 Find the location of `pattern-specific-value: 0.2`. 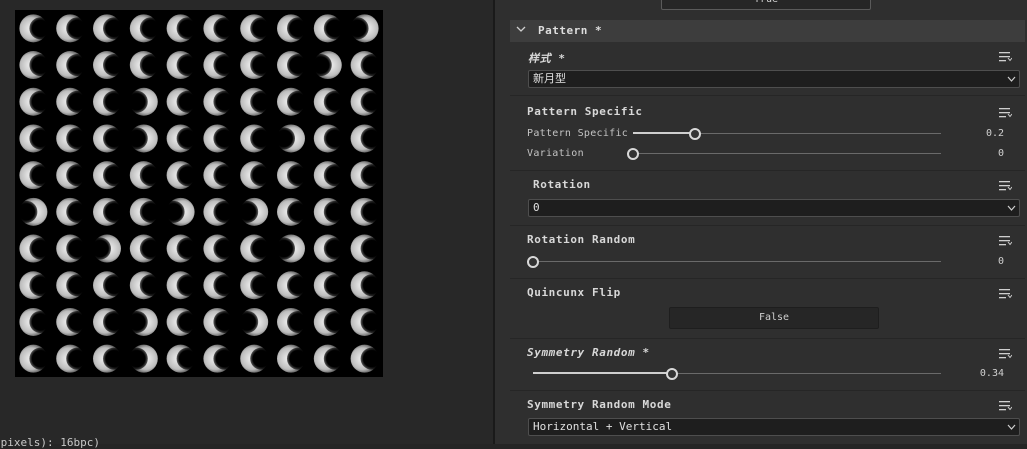

pattern-specific-value: 0.2 is located at coordinates (974, 133).